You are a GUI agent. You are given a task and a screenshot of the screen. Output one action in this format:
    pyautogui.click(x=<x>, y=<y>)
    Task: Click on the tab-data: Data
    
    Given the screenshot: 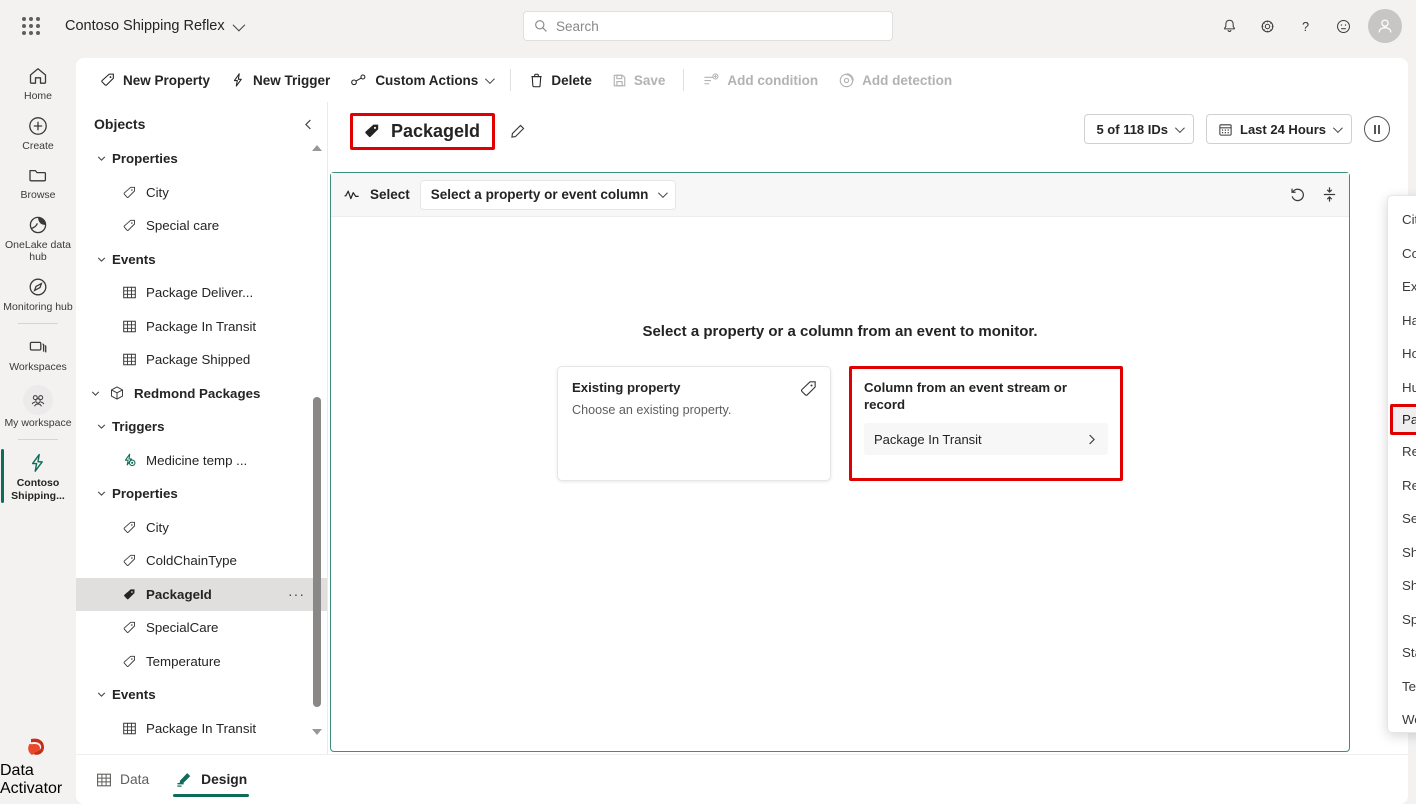 What is the action you would take?
    pyautogui.click(x=122, y=780)
    